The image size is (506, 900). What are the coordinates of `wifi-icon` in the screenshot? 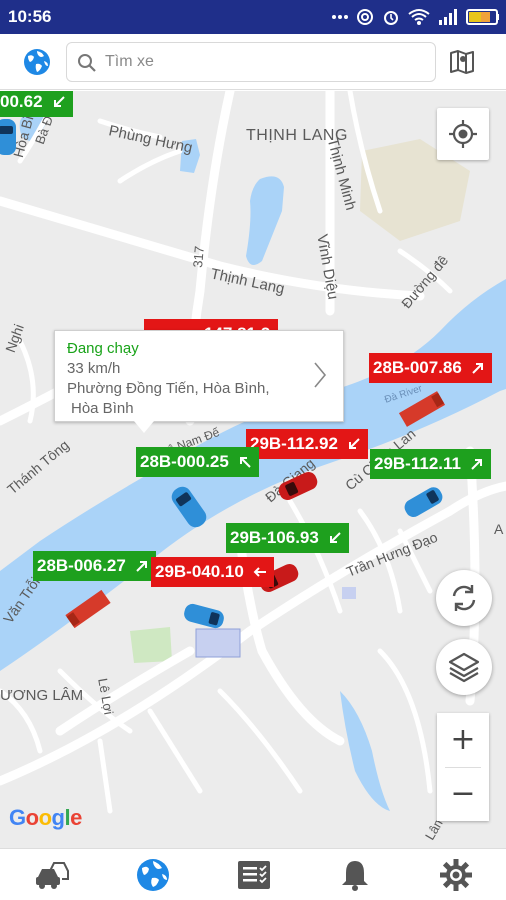 It's located at (419, 17).